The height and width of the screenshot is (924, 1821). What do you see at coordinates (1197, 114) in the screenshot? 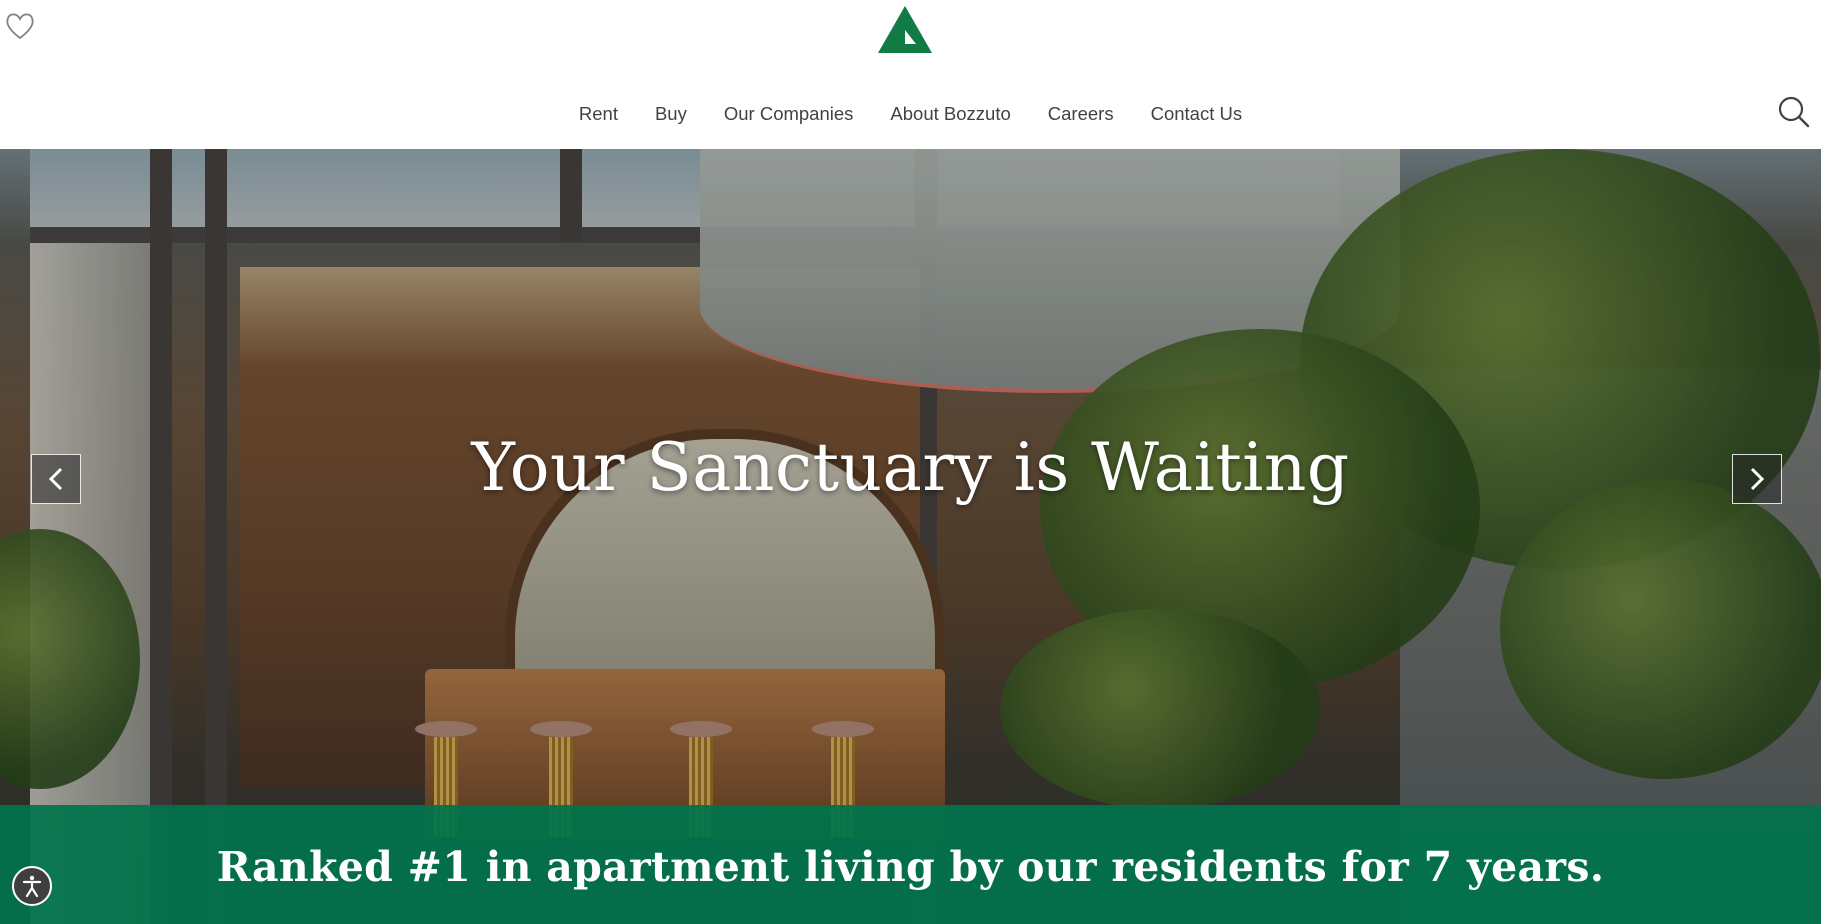
I see `nav-contact-us: Contact Us` at bounding box center [1197, 114].